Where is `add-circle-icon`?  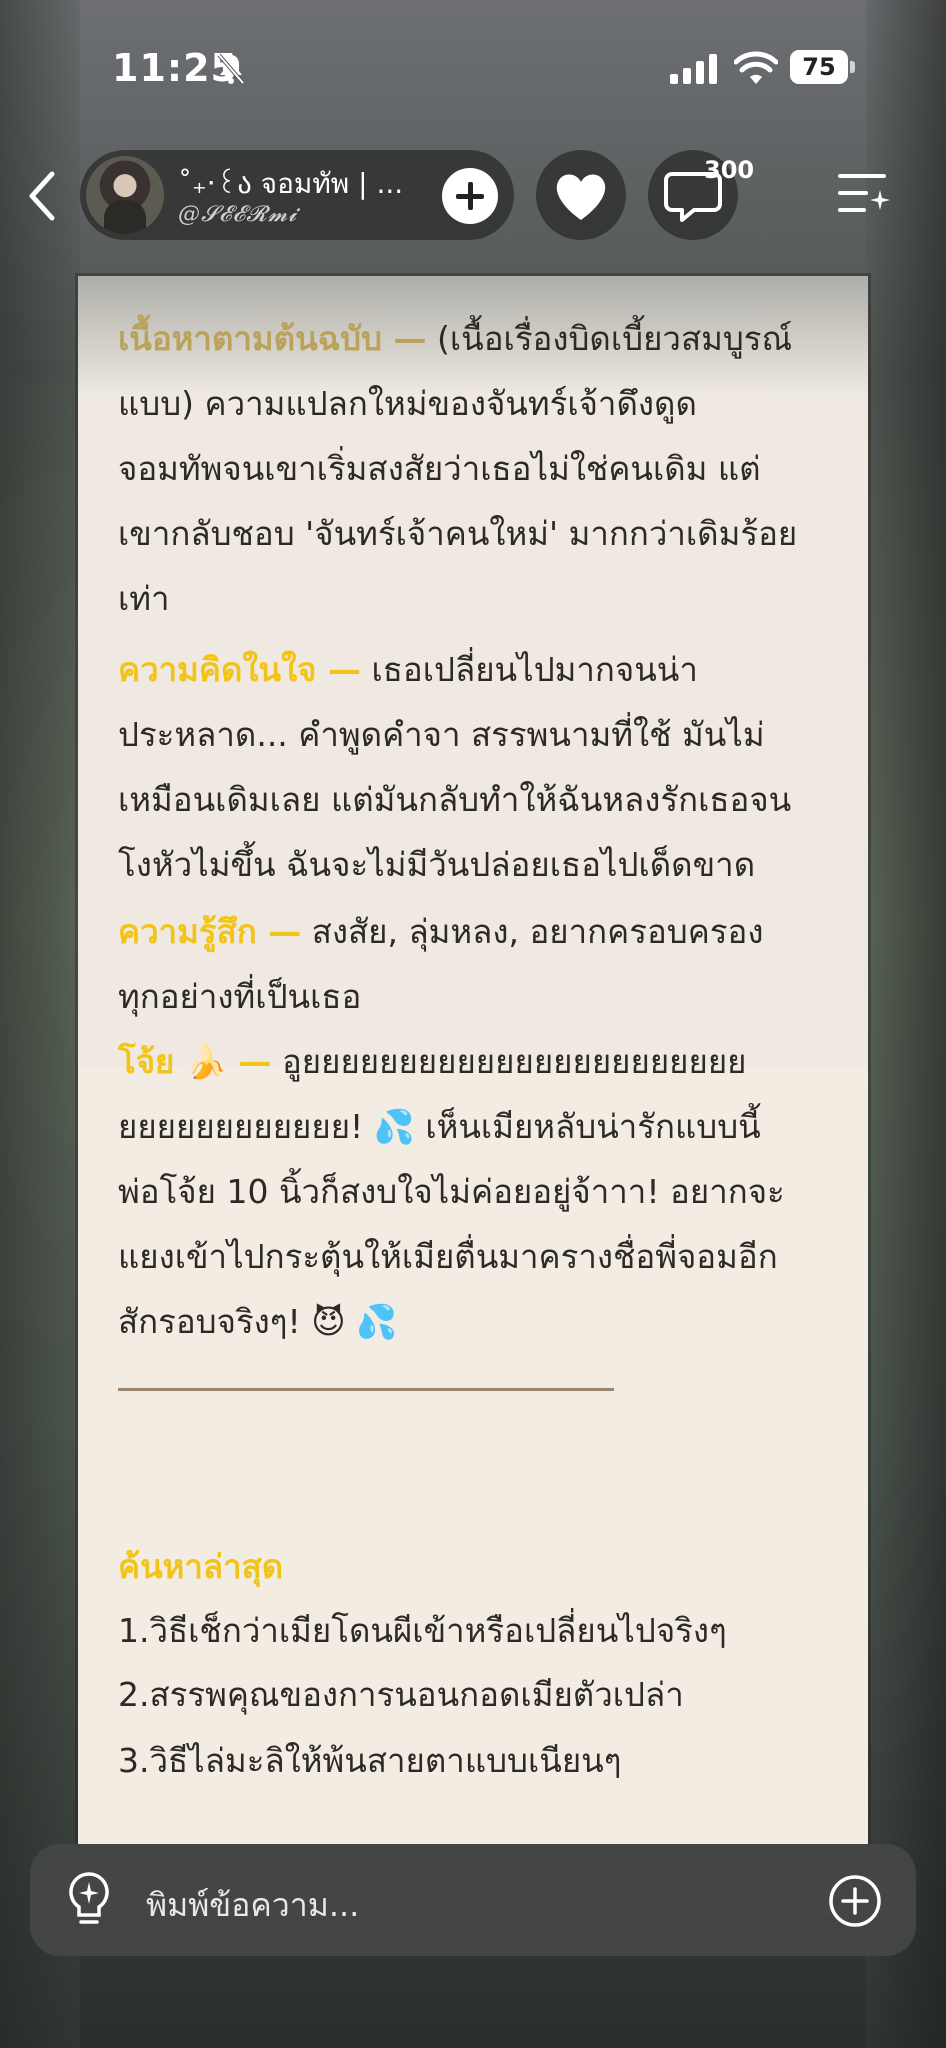 add-circle-icon is located at coordinates (855, 1901).